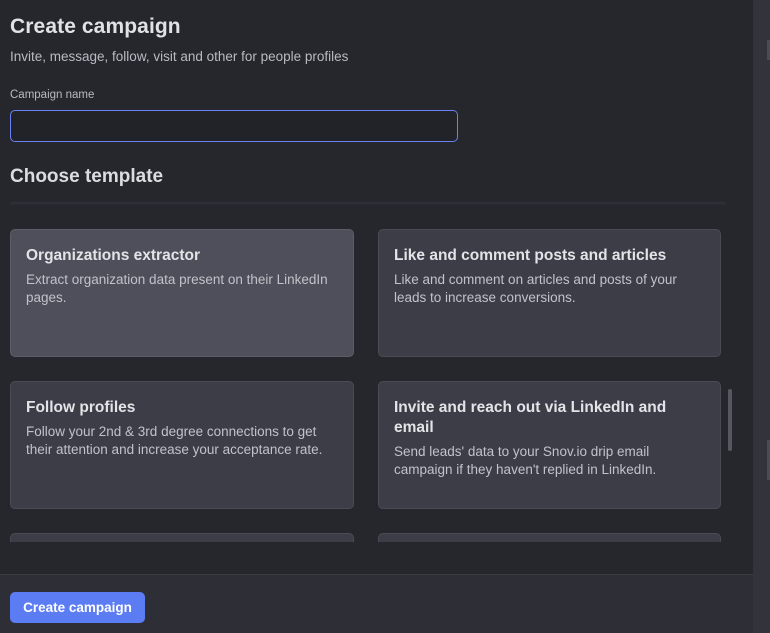 This screenshot has width=770, height=633. I want to click on choose-template-heading: Choose template, so click(87, 176).